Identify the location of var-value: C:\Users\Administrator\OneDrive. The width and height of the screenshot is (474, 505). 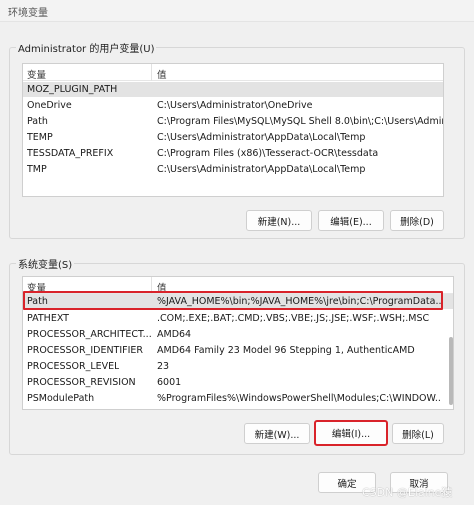
(235, 105).